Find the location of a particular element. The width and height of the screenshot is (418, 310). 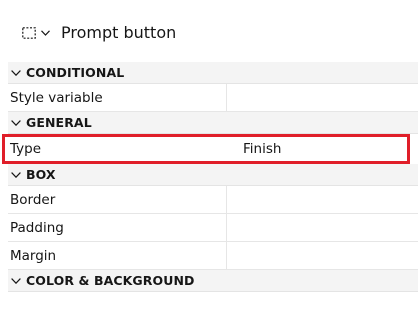

property-row-type: Type Finish is located at coordinates (206, 149).